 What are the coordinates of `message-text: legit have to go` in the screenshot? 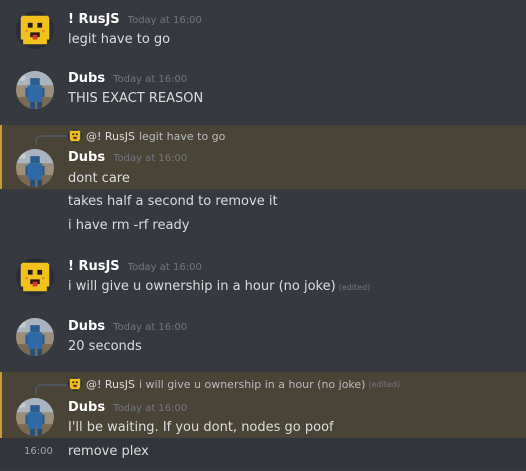 It's located at (119, 39).